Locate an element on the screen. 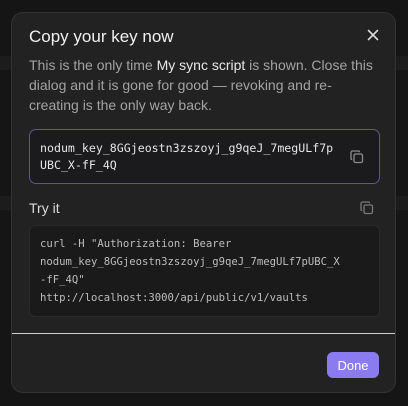  close-icon is located at coordinates (373, 35).